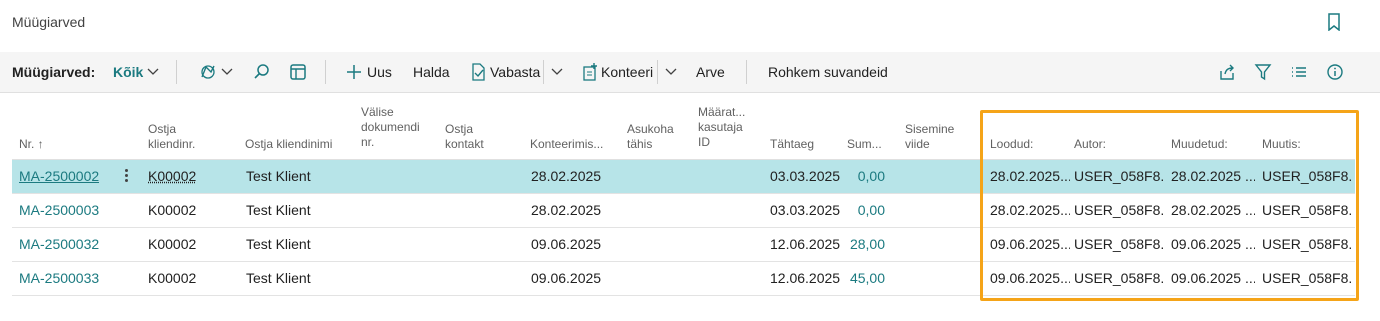  What do you see at coordinates (862, 278) in the screenshot?
I see `amount: 45,00` at bounding box center [862, 278].